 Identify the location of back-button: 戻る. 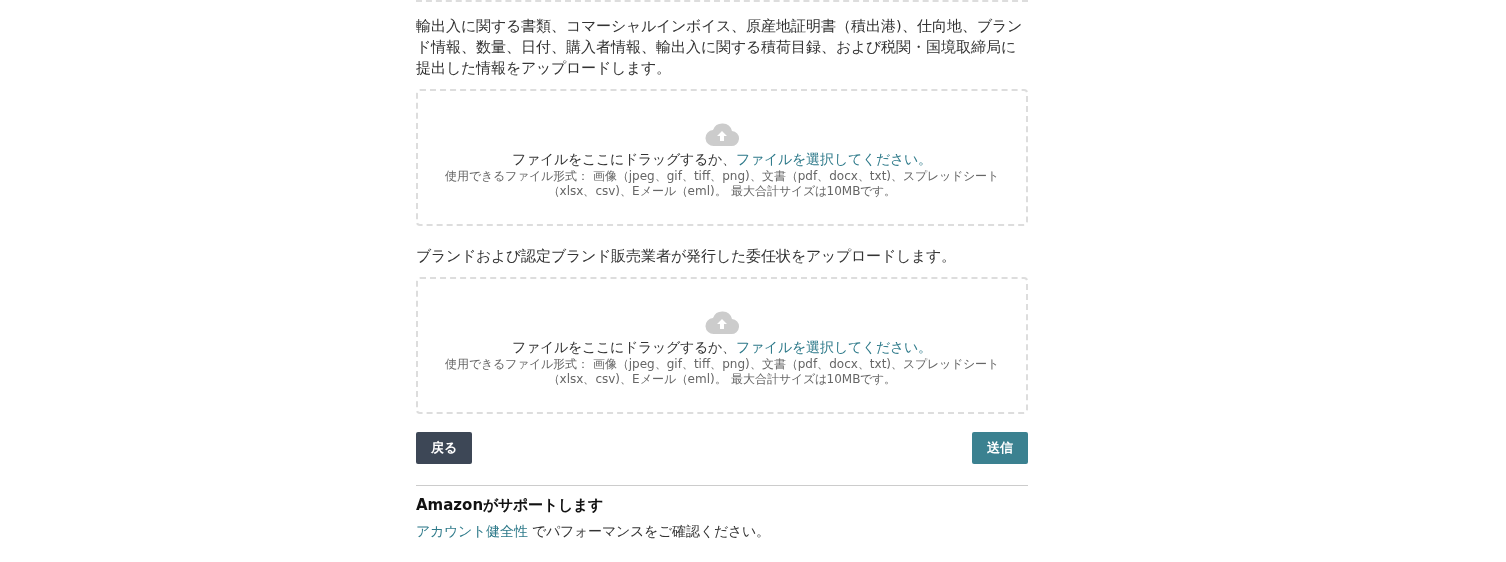
(444, 448).